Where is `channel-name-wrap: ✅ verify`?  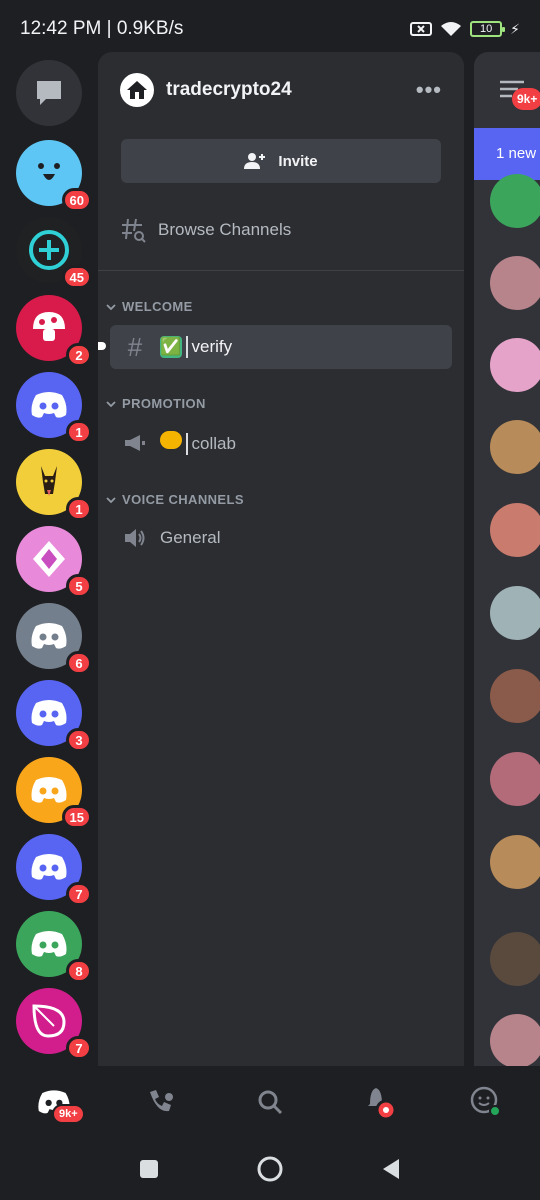
channel-name-wrap: ✅ verify is located at coordinates (196, 347).